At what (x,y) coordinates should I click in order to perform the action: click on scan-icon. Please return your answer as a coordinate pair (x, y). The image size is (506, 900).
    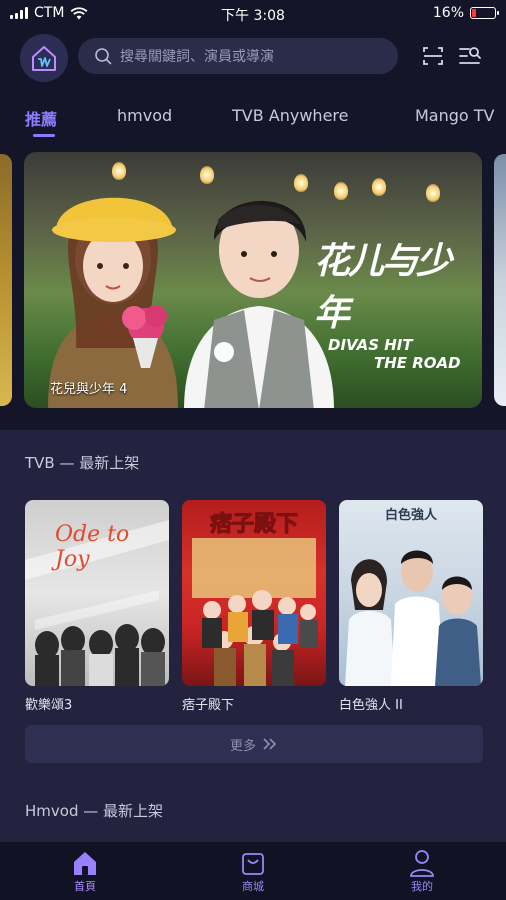
    Looking at the image, I should click on (433, 56).